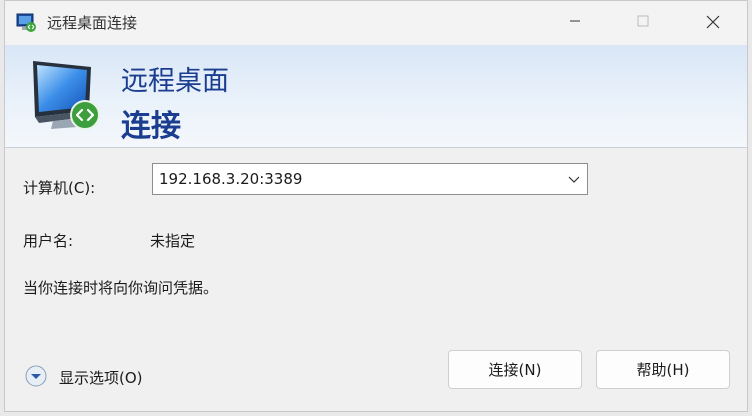  What do you see at coordinates (370, 179) in the screenshot?
I see `computer-combobox: 192.168.3.20:3389` at bounding box center [370, 179].